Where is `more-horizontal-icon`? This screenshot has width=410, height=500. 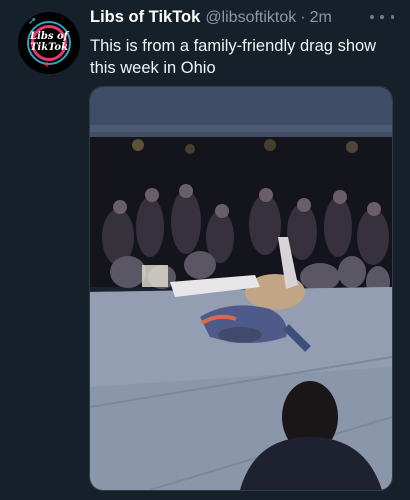 more-horizontal-icon is located at coordinates (382, 17).